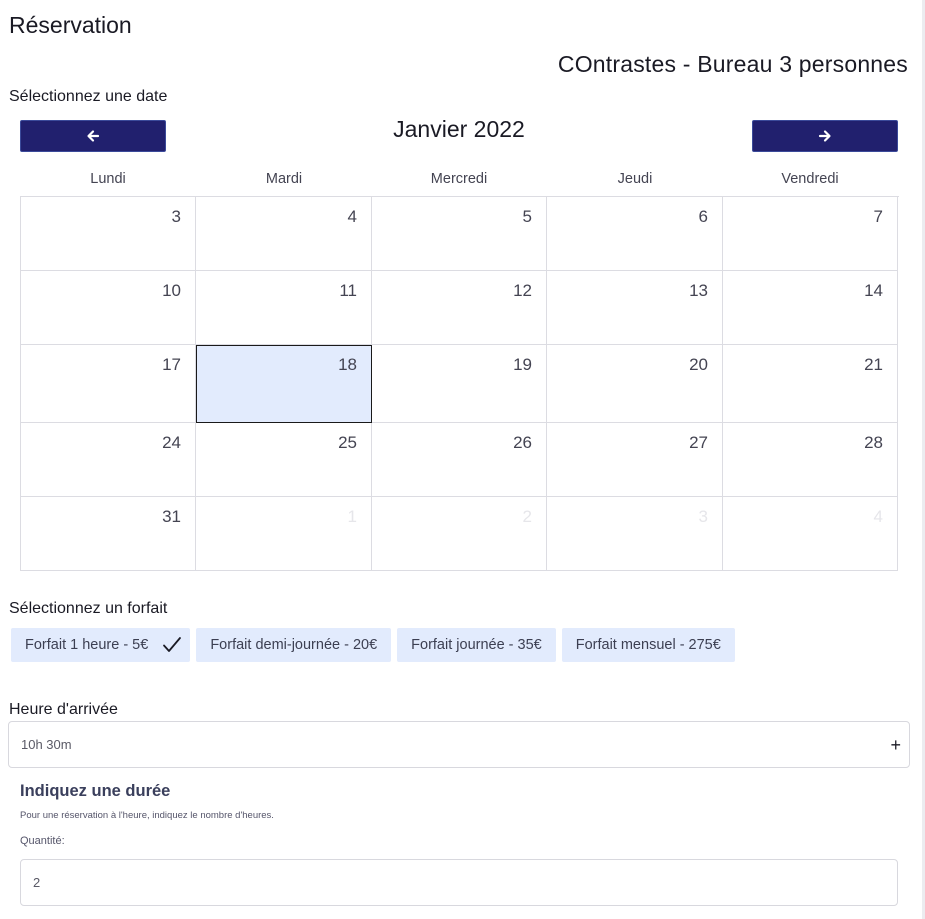  I want to click on next-month-button, so click(825, 136).